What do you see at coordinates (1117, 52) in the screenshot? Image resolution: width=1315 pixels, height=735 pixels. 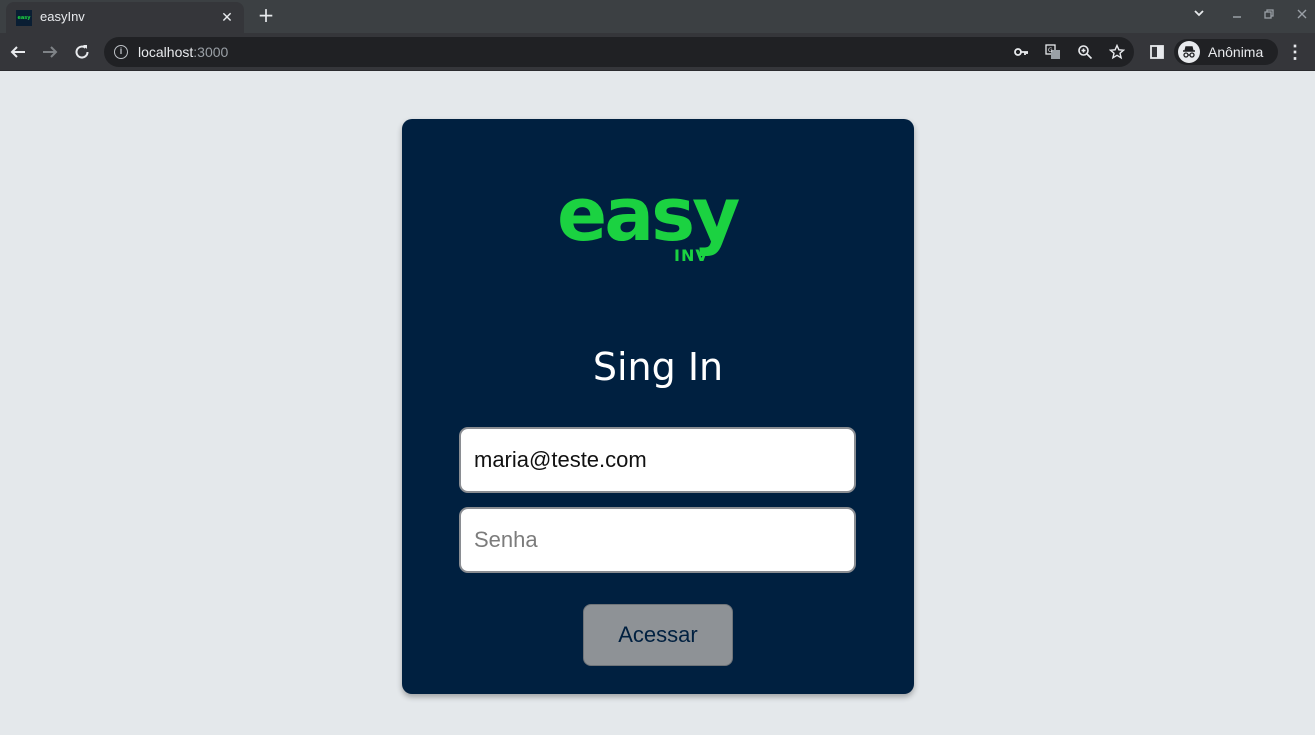 I see `bookmark-star-icon` at bounding box center [1117, 52].